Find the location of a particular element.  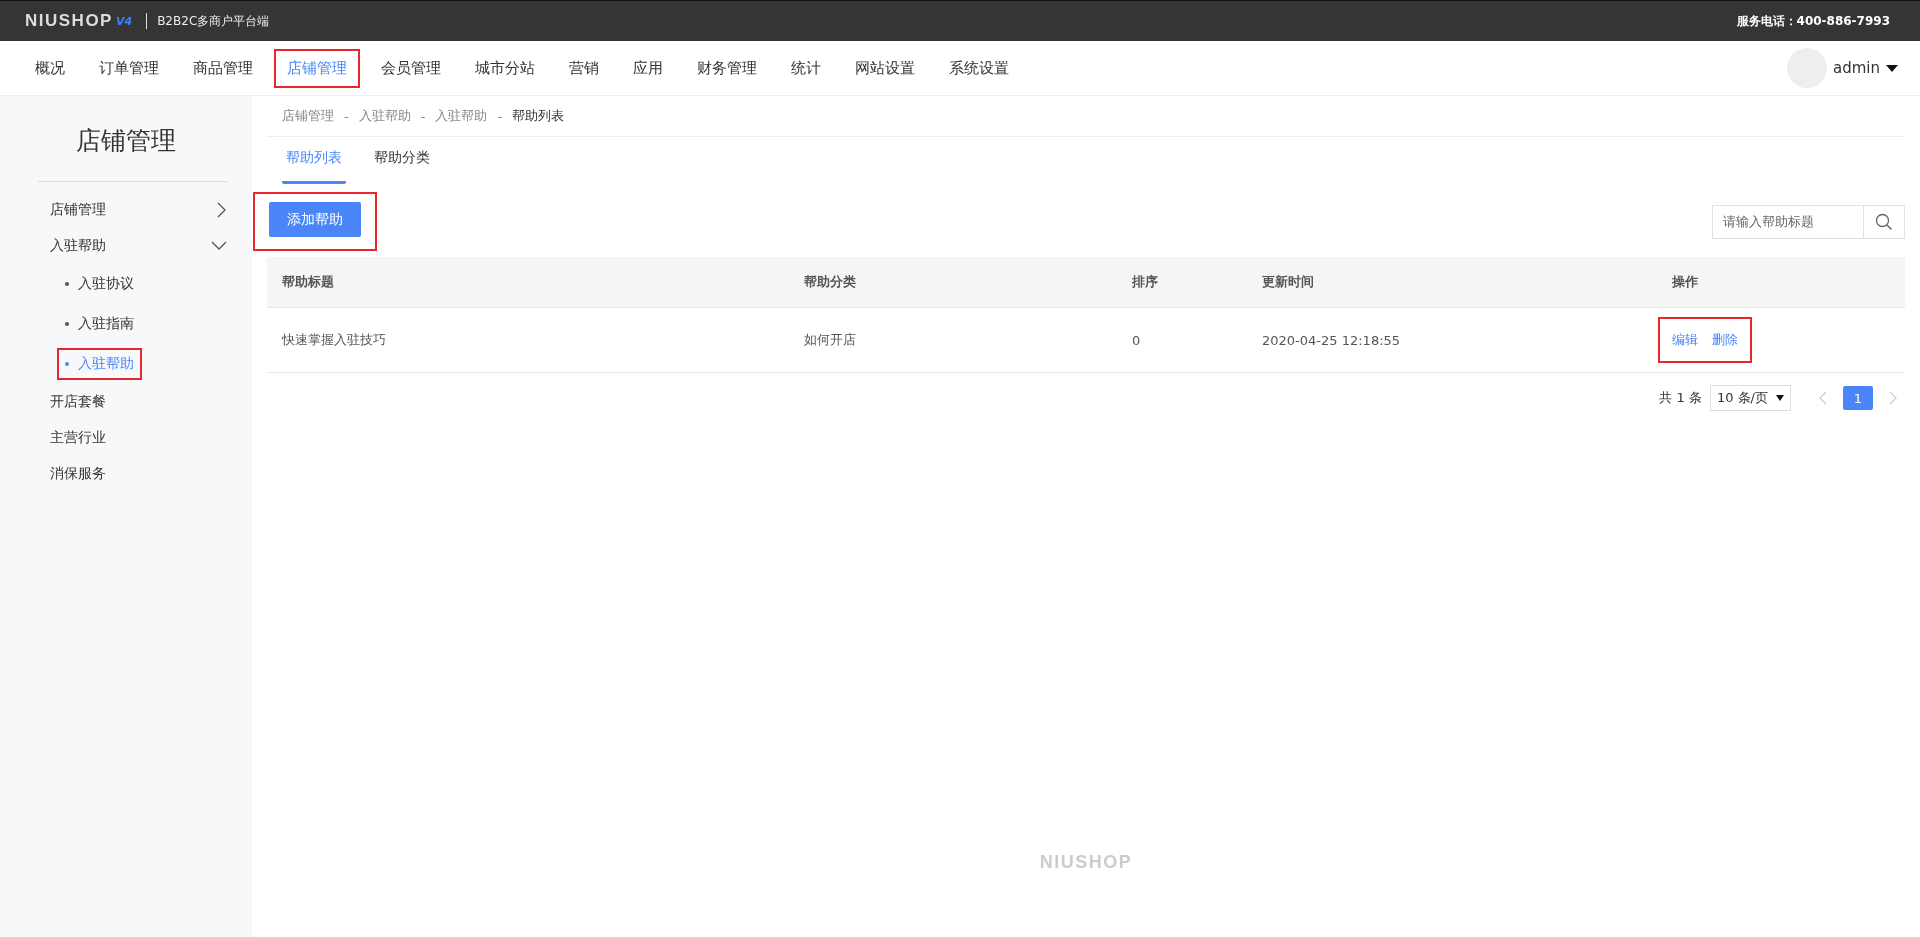

sidebar-item: 开店套餐 is located at coordinates (138, 402).